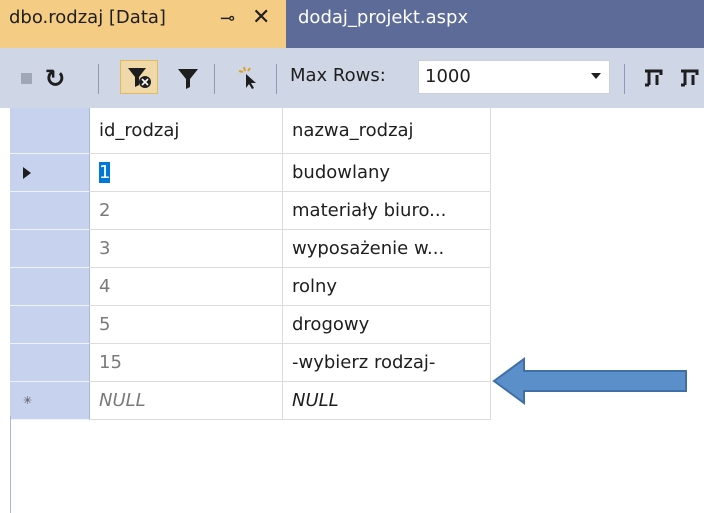 This screenshot has height=513, width=704. What do you see at coordinates (589, 381) in the screenshot?
I see `annotation-arrow-icon` at bounding box center [589, 381].